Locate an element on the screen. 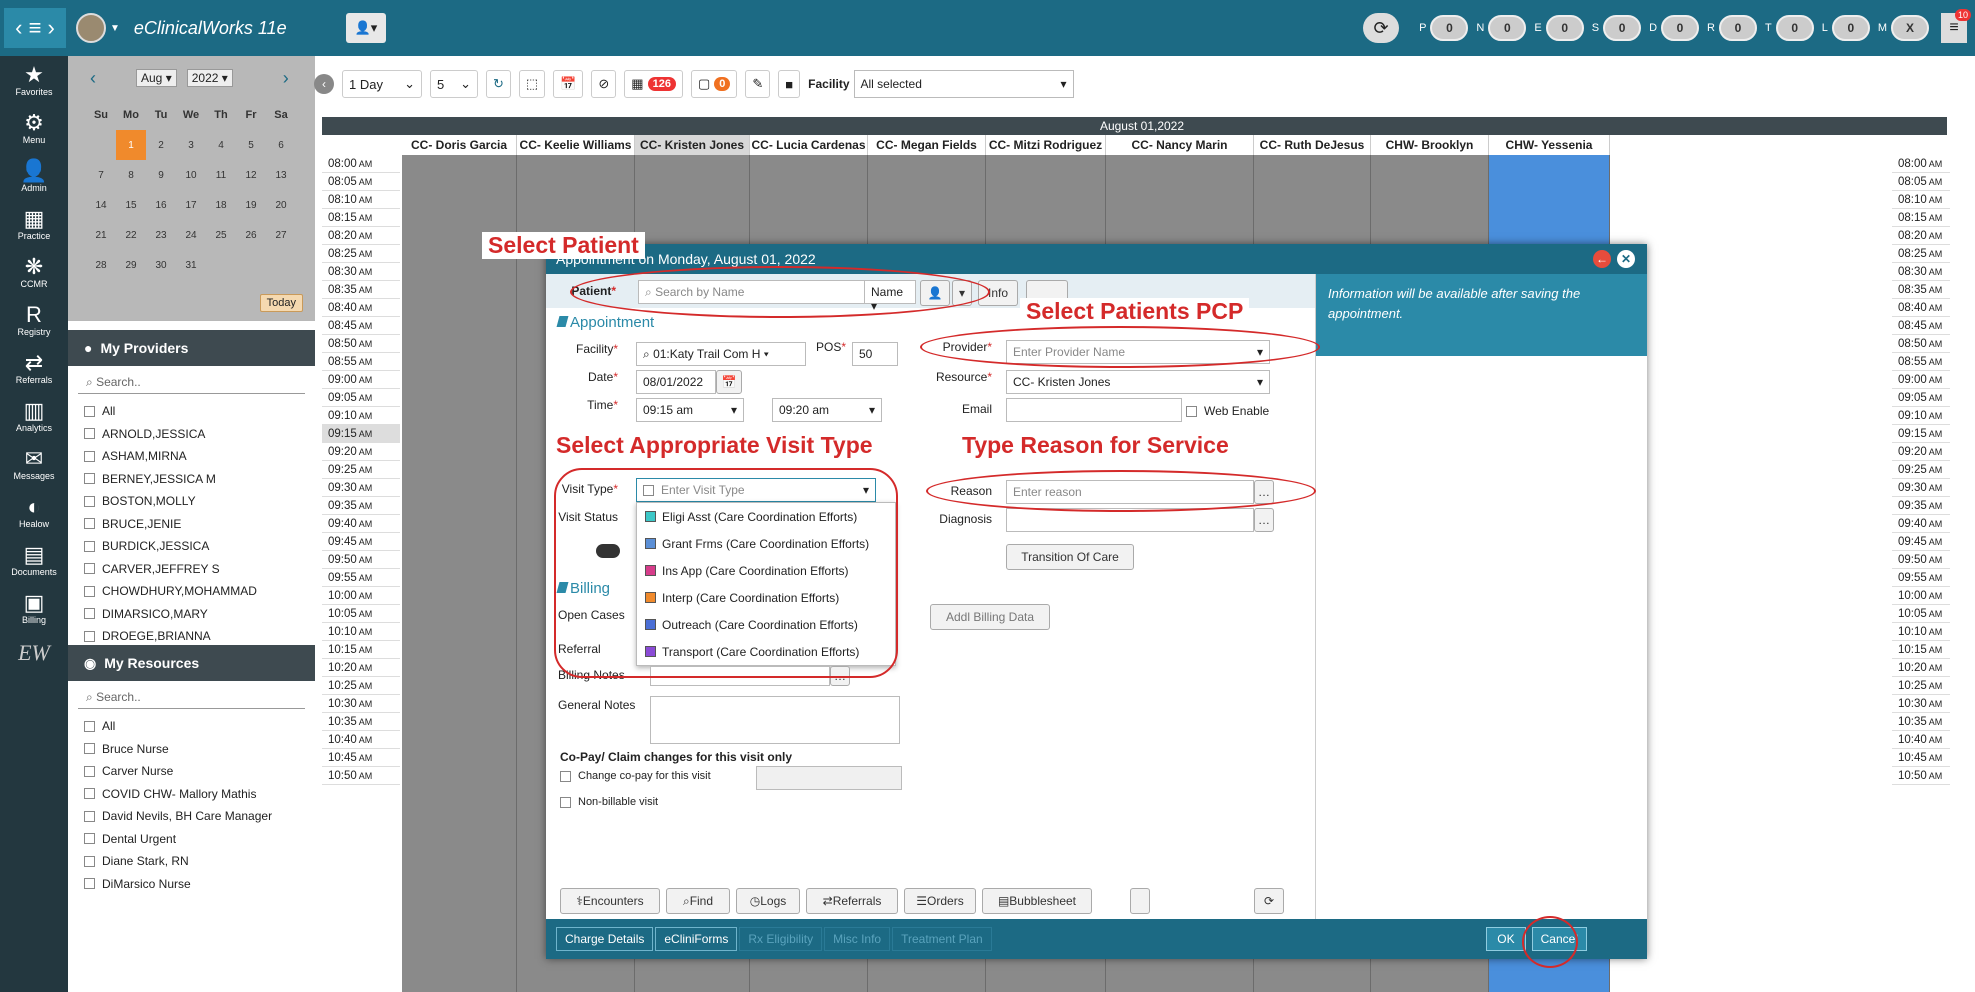 This screenshot has height=992, width=1975. close-icon: ✕ is located at coordinates (1626, 259).